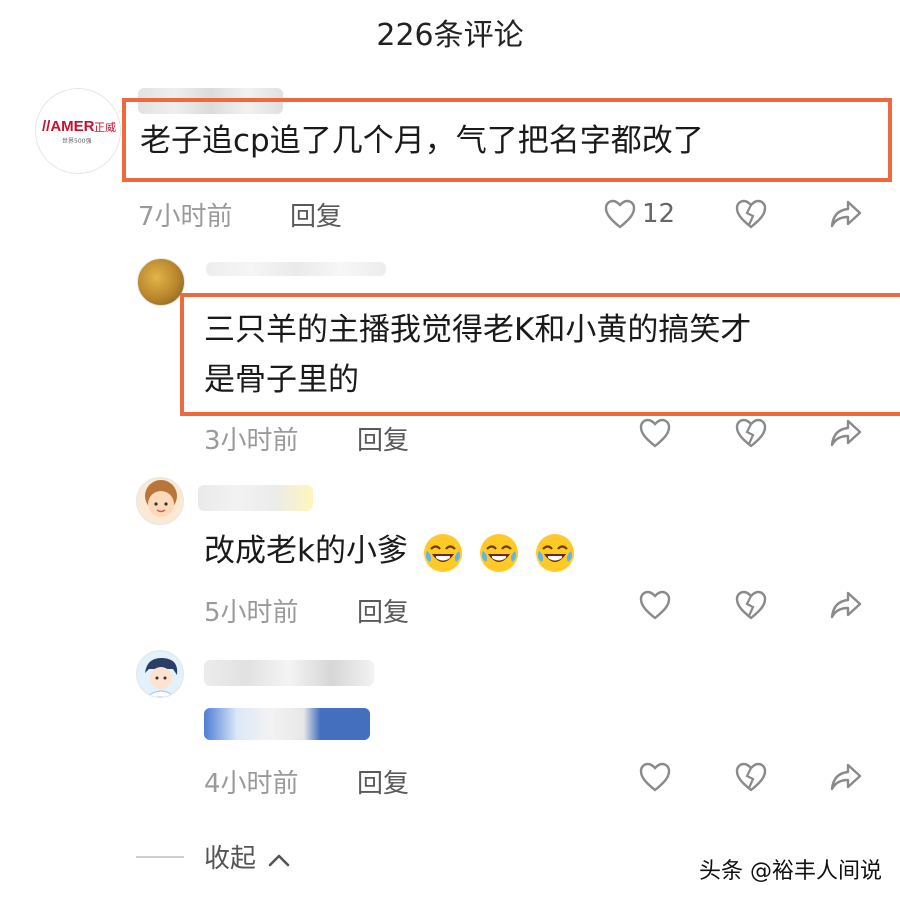 This screenshot has width=900, height=900. I want to click on chevron-up-icon, so click(279, 860).